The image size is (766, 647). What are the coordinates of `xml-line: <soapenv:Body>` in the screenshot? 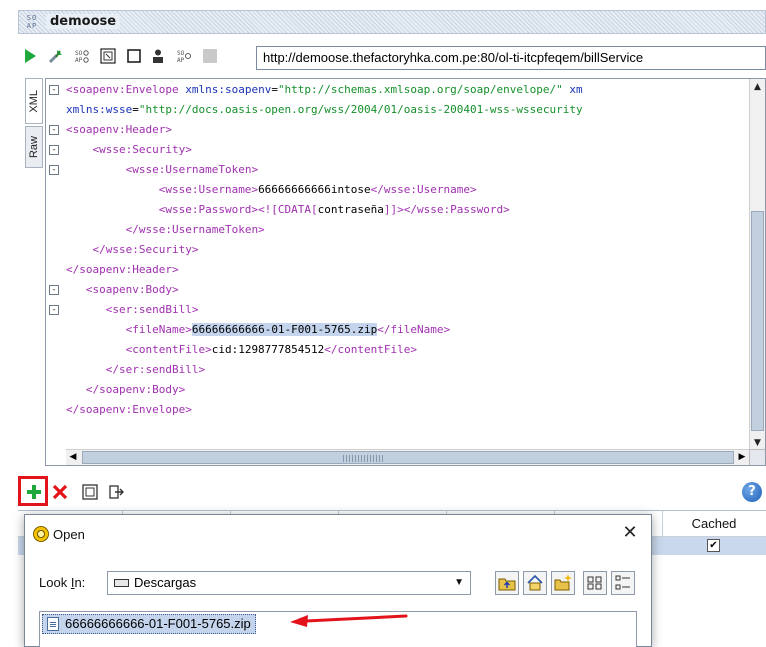 It's located at (122, 290).